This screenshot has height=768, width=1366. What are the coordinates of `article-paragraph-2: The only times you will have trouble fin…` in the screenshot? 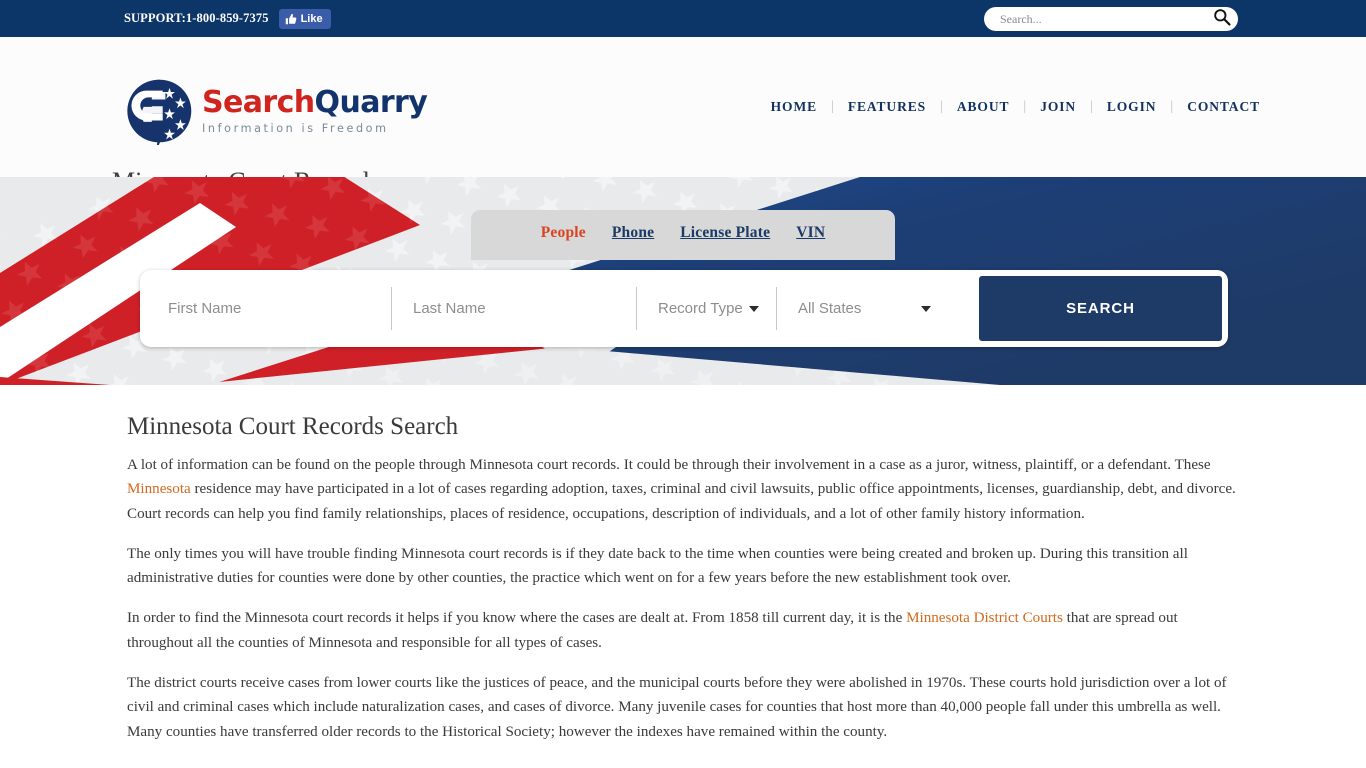 It's located at (657, 566).